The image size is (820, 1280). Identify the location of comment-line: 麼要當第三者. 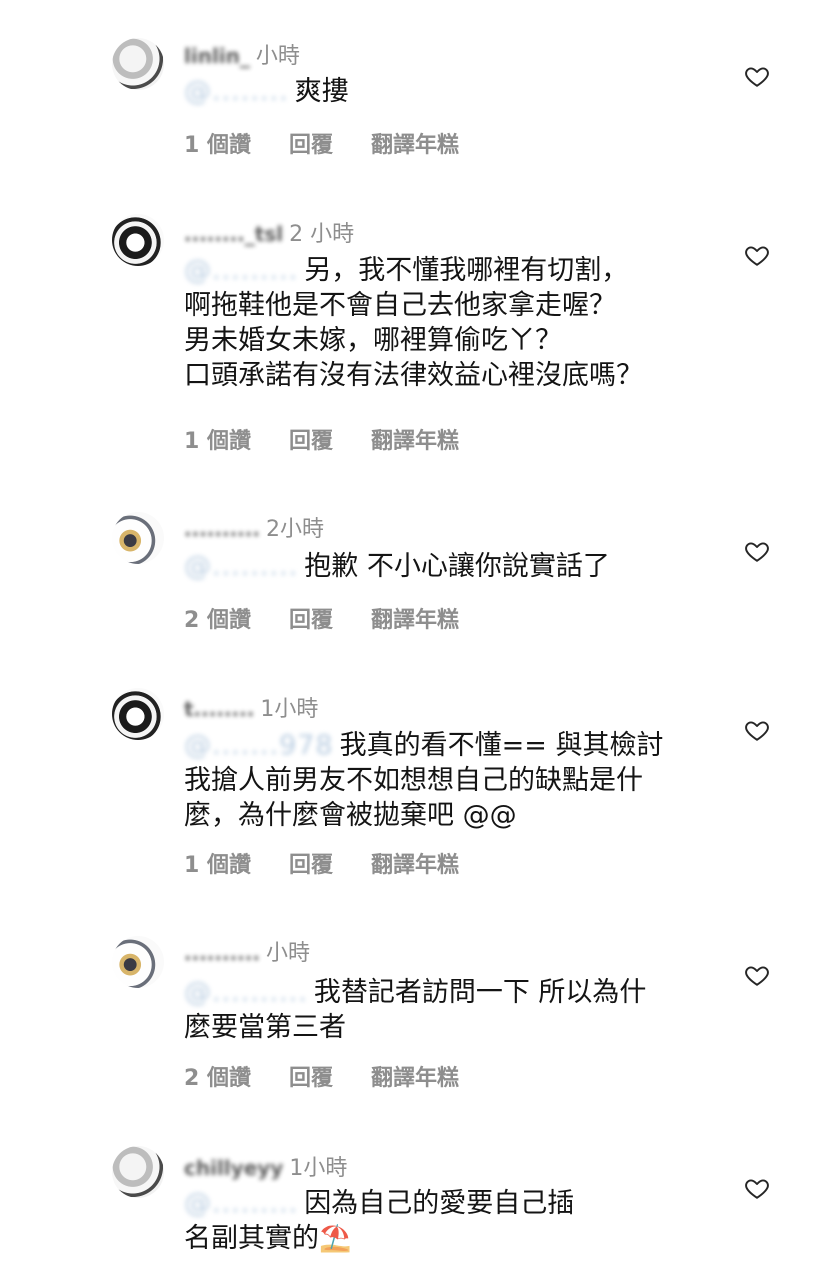
(265, 1027).